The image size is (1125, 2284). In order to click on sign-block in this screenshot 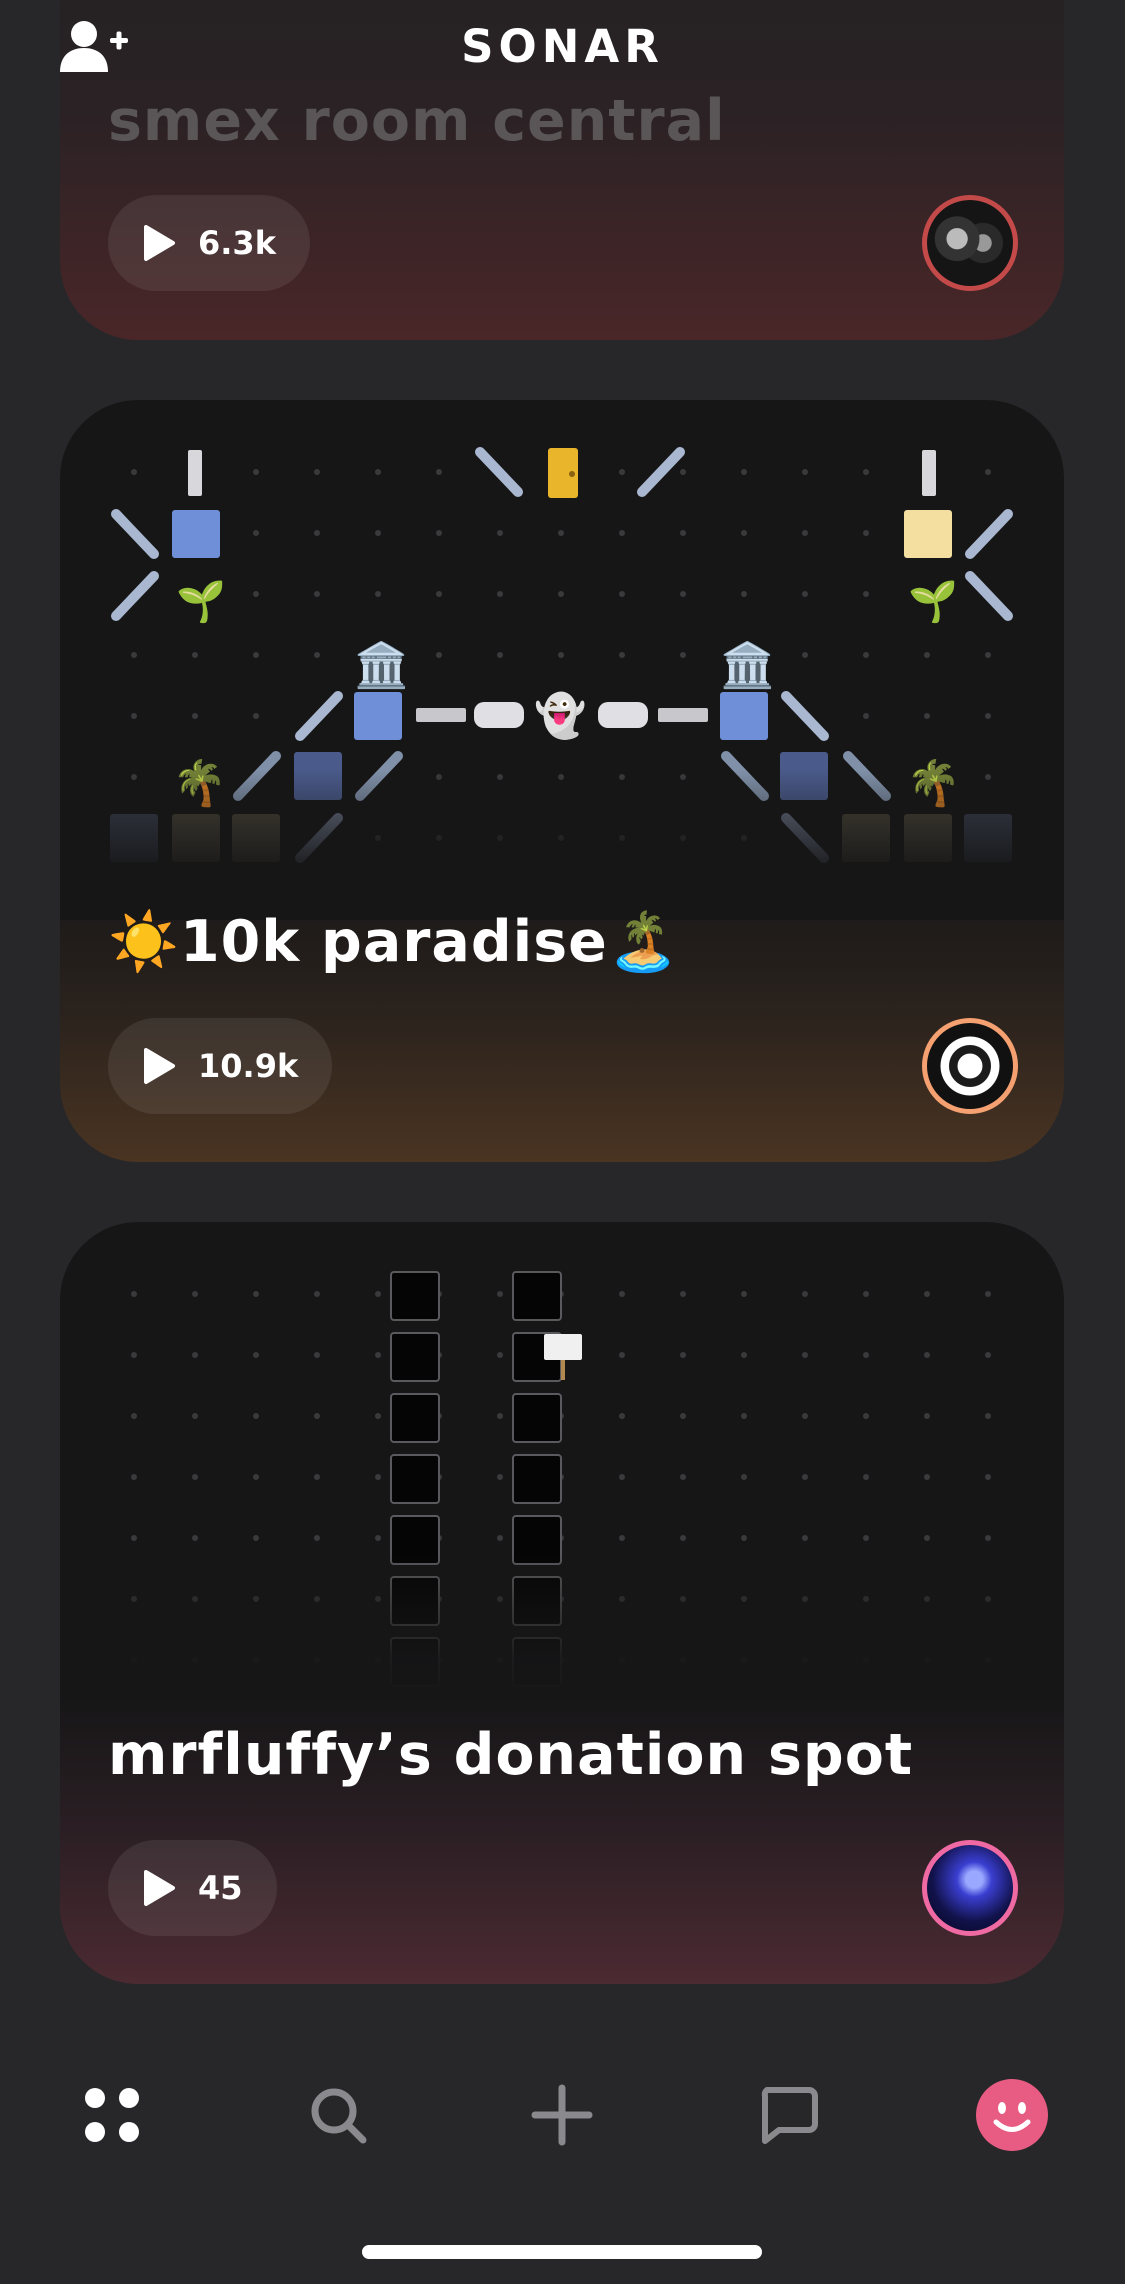, I will do `click(563, 1347)`.